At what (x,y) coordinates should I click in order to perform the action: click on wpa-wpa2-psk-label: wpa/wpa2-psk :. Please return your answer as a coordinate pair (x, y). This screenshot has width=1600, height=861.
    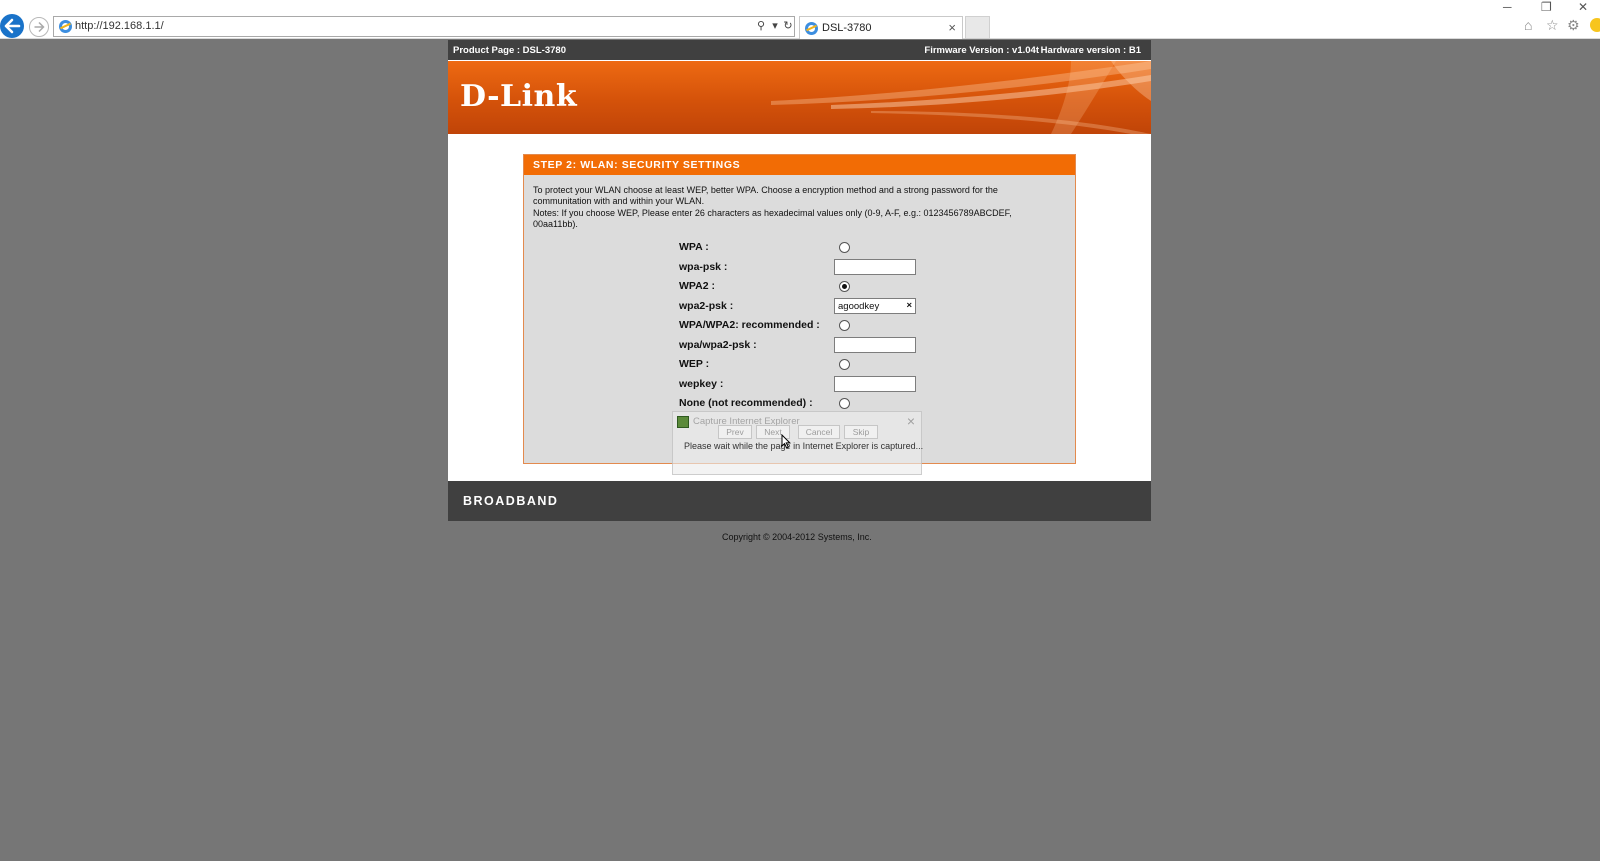
    Looking at the image, I should click on (718, 345).